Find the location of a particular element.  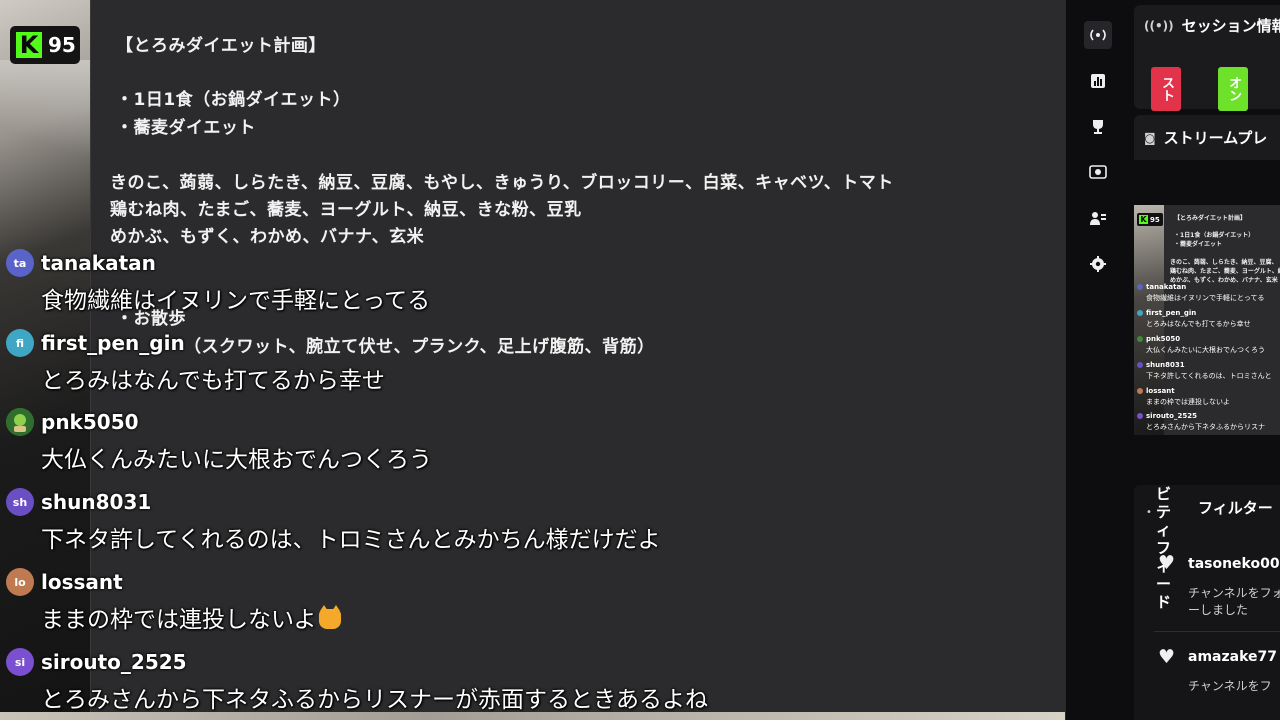

divider is located at coordinates (1217, 631).